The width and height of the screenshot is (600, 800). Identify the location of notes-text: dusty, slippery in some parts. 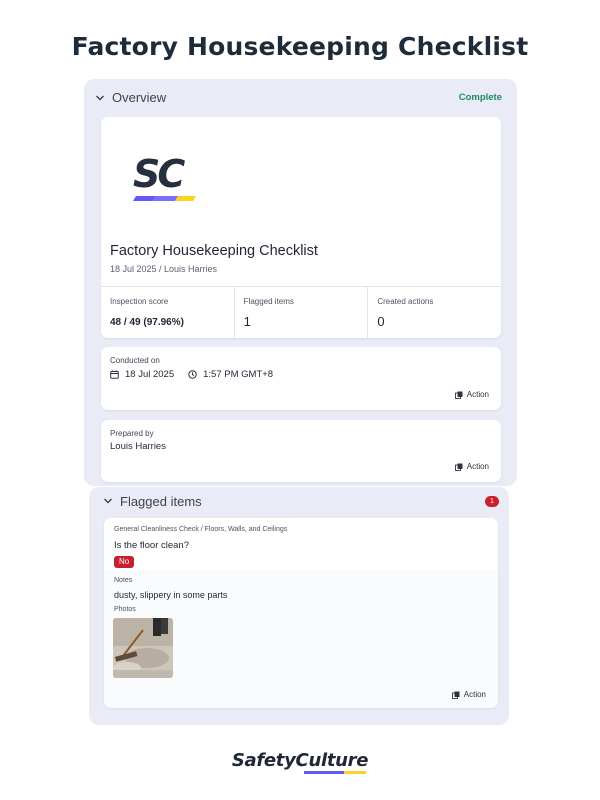
(171, 595).